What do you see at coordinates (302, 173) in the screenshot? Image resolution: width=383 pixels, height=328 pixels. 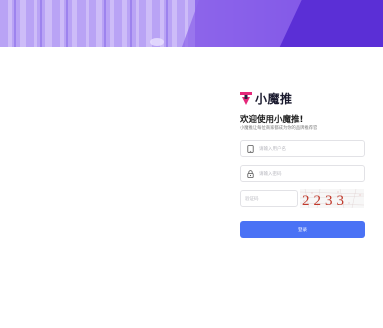 I see `password-field: 请输入密码` at bounding box center [302, 173].